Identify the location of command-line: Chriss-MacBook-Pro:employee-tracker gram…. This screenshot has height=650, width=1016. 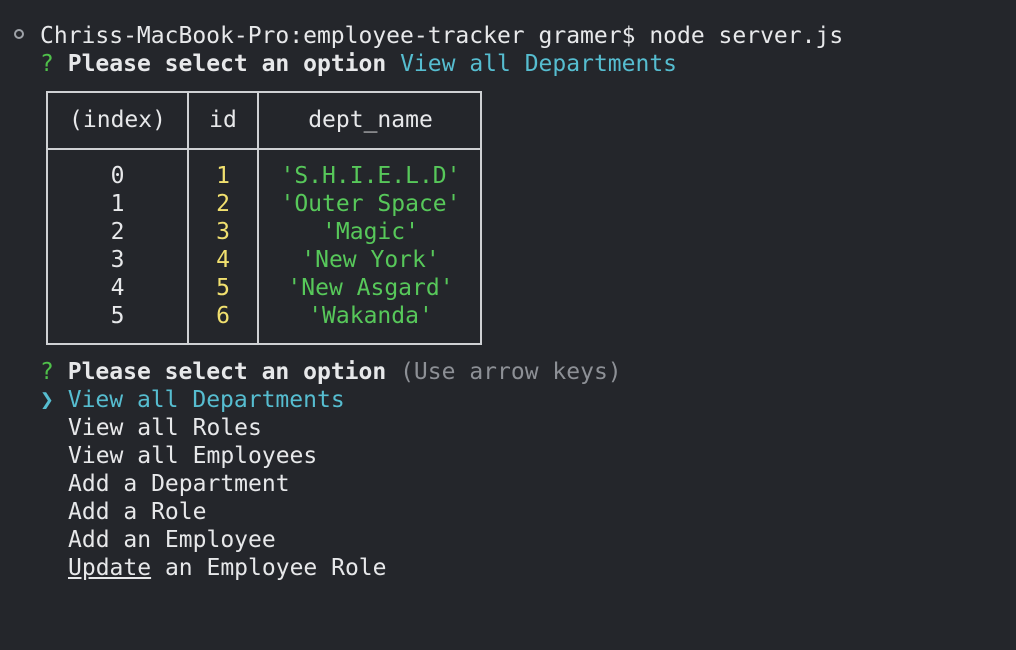
(441, 36).